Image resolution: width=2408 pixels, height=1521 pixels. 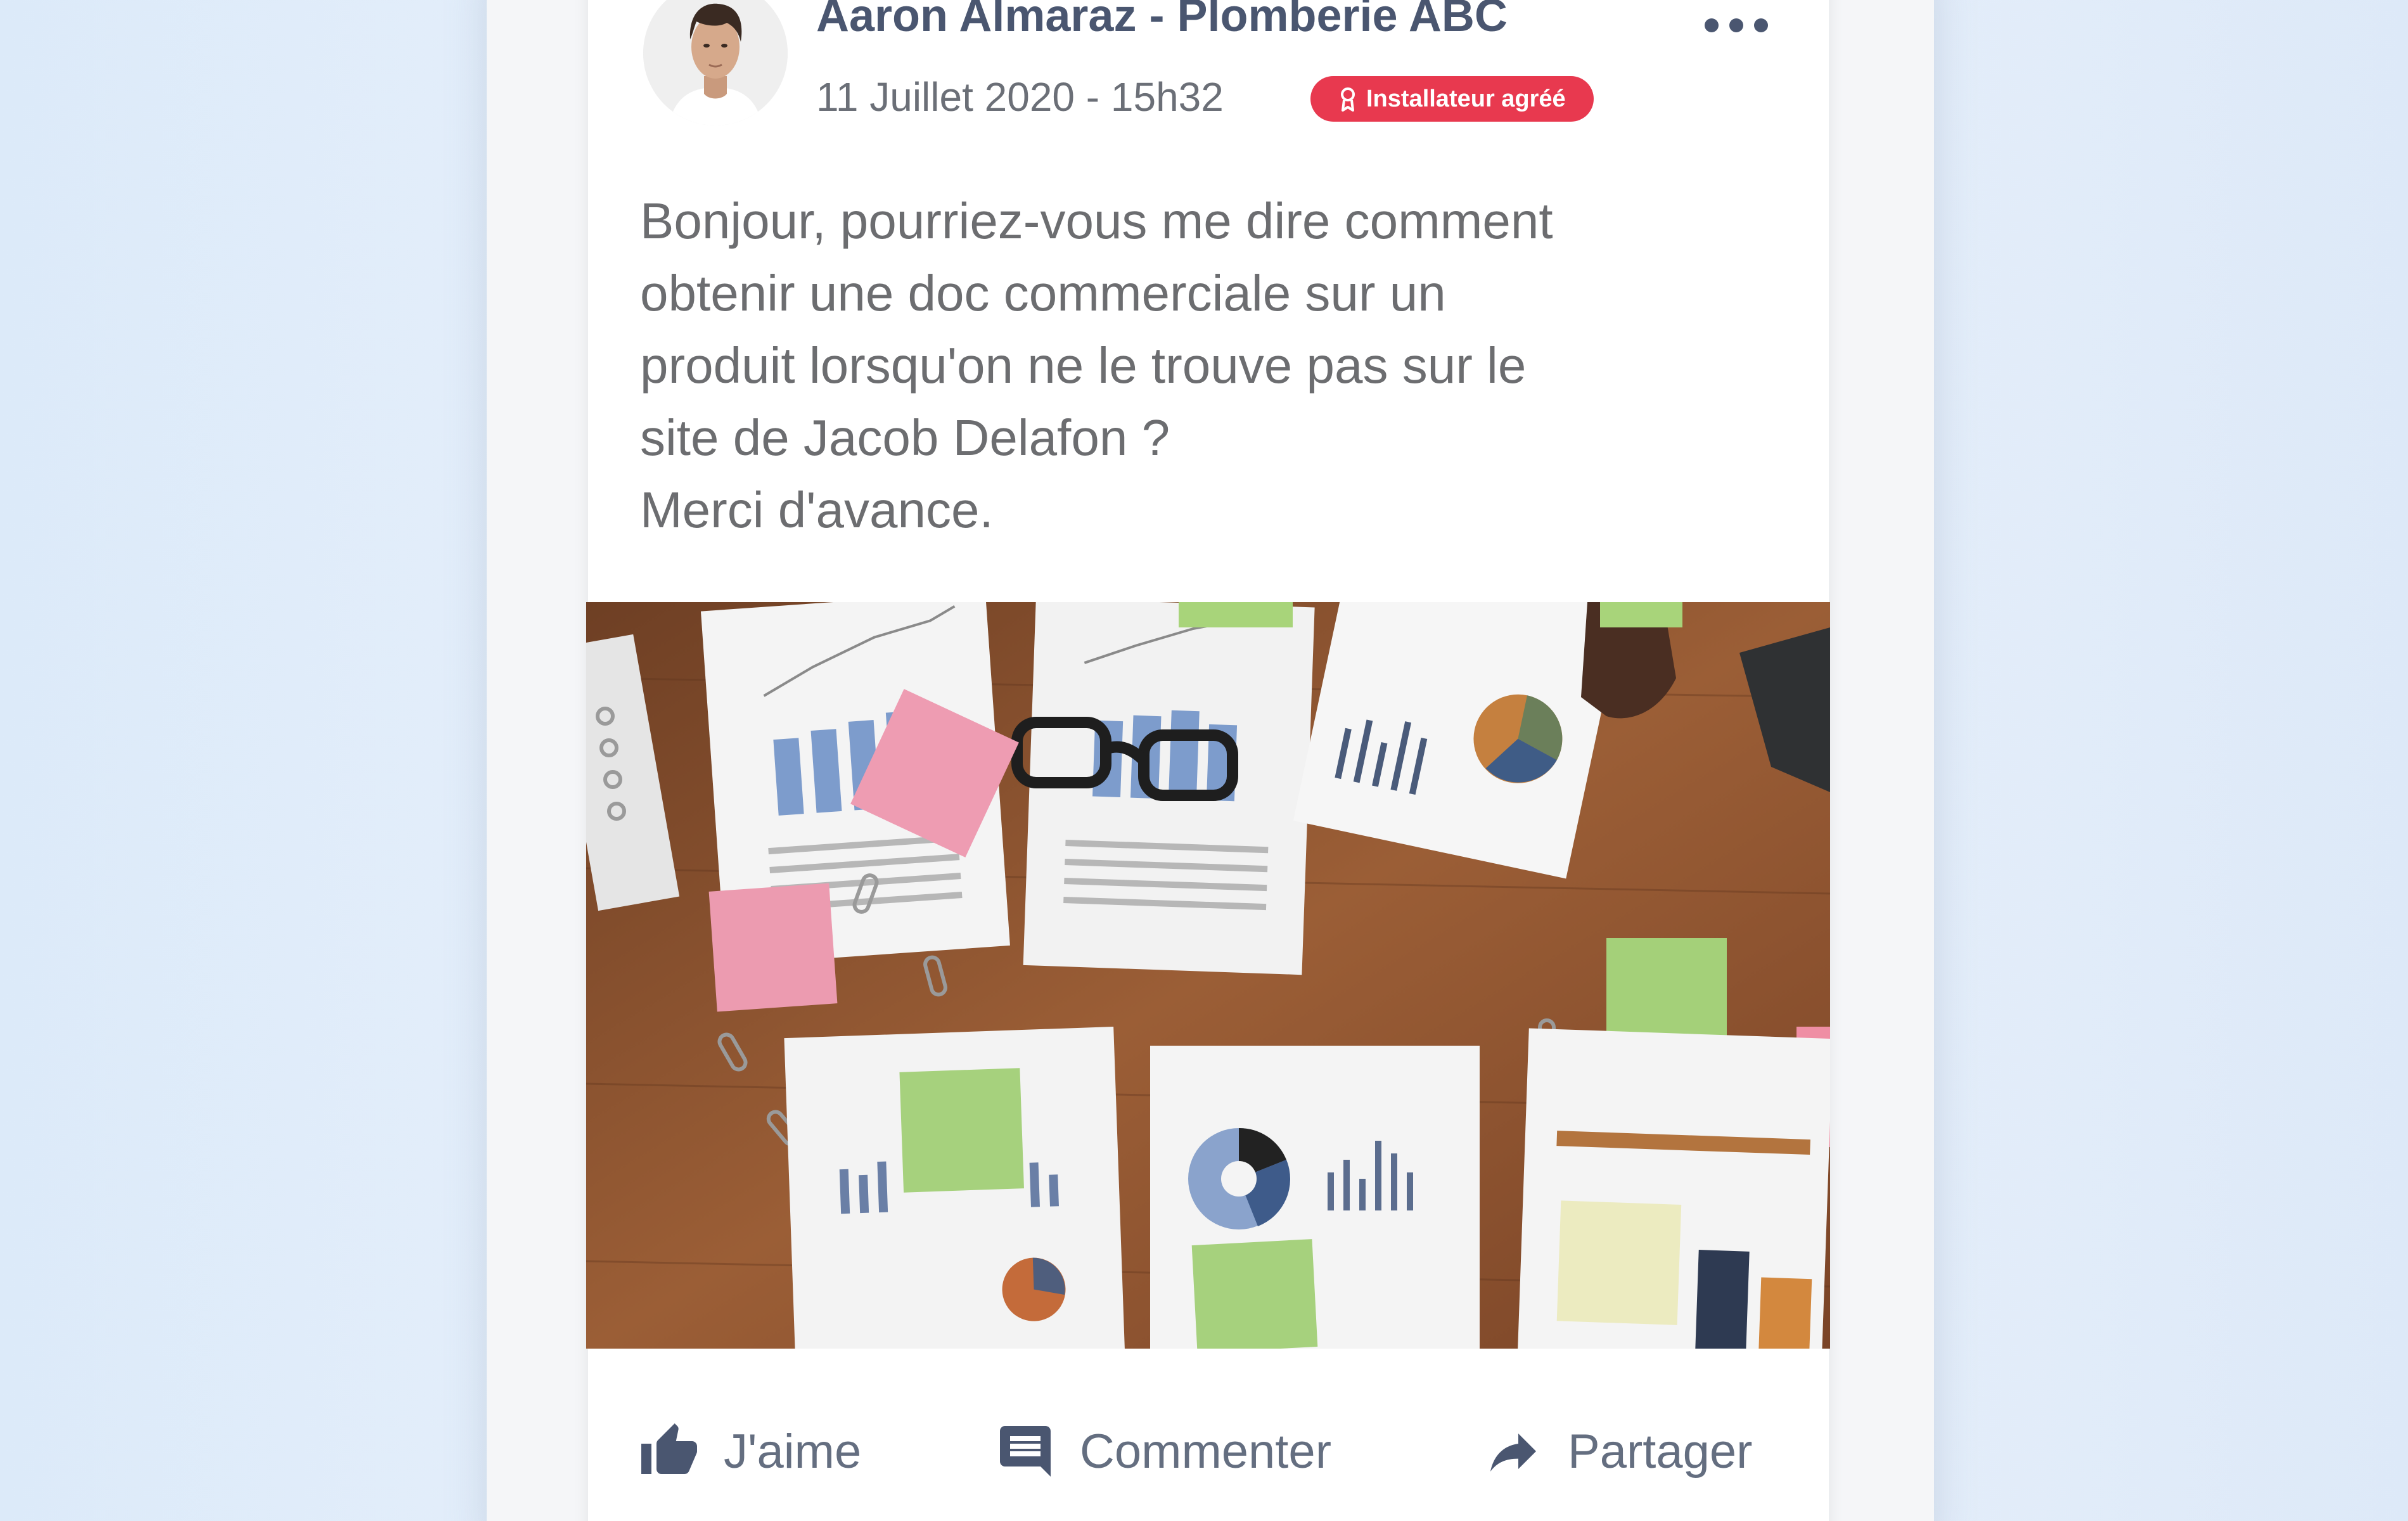 What do you see at coordinates (1096, 221) in the screenshot?
I see `post-text-line: Bonjour, pourriez-vous me dire comment` at bounding box center [1096, 221].